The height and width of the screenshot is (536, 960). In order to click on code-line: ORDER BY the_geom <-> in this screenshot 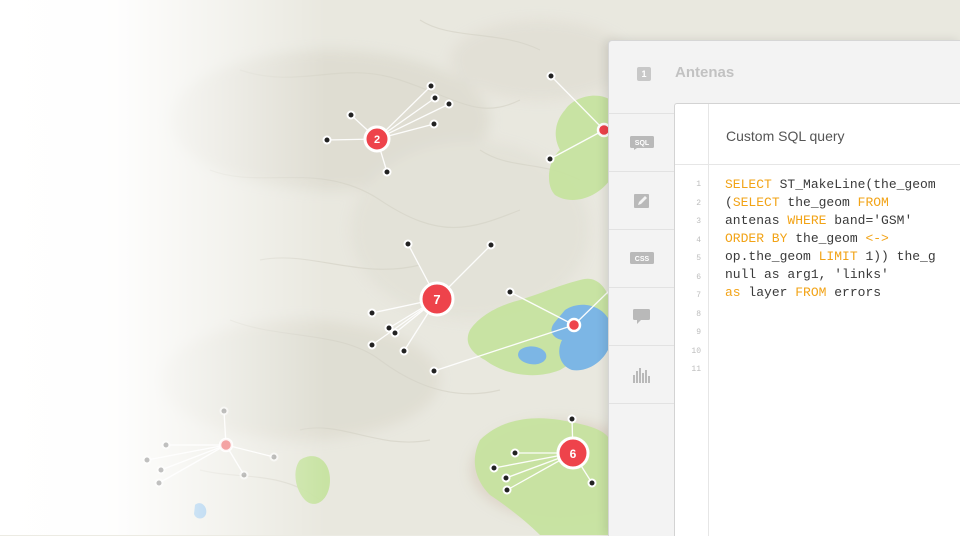, I will do `click(830, 239)`.